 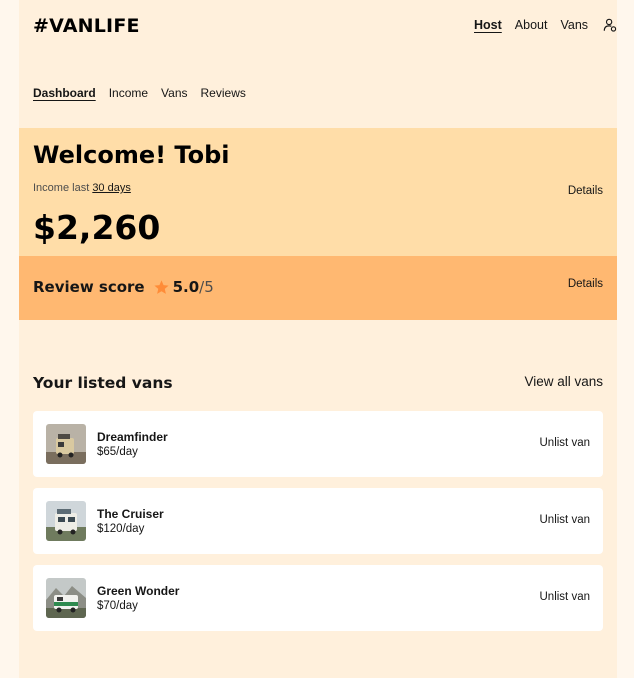 I want to click on user-circle-icon, so click(x=610, y=25).